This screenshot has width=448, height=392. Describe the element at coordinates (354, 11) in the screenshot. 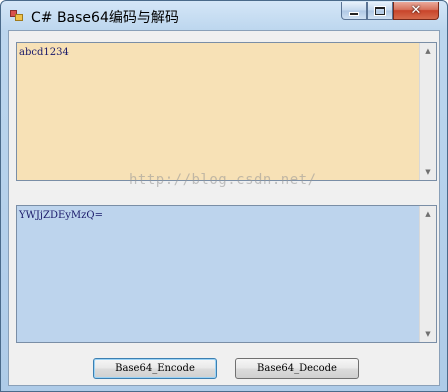

I see `minimize-button` at that location.